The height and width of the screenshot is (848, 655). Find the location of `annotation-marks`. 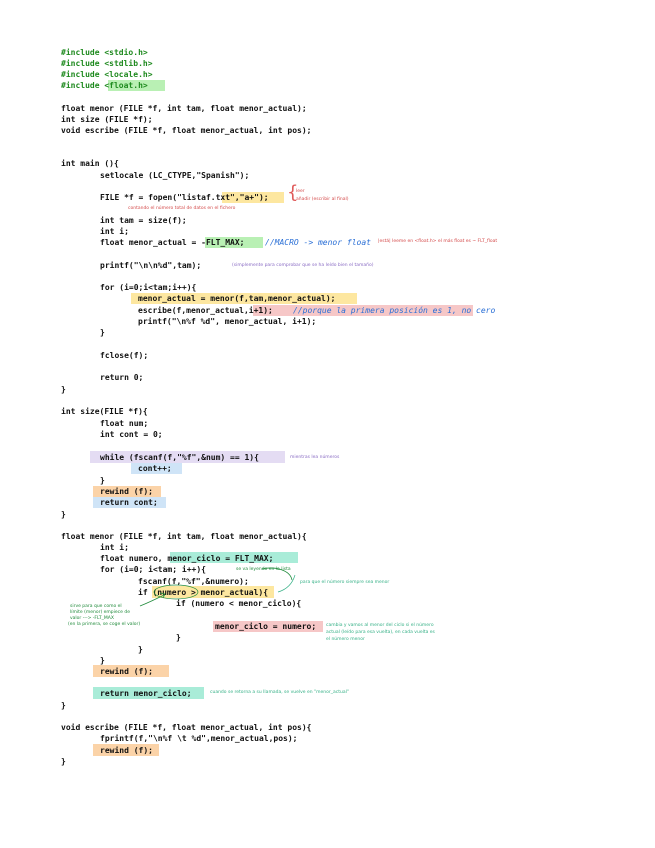

annotation-marks is located at coordinates (217, 587).